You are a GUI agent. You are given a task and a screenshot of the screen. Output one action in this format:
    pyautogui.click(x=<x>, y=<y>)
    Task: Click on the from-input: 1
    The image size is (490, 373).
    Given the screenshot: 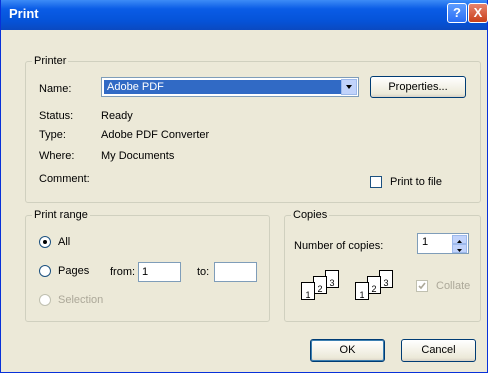 What is the action you would take?
    pyautogui.click(x=159, y=272)
    